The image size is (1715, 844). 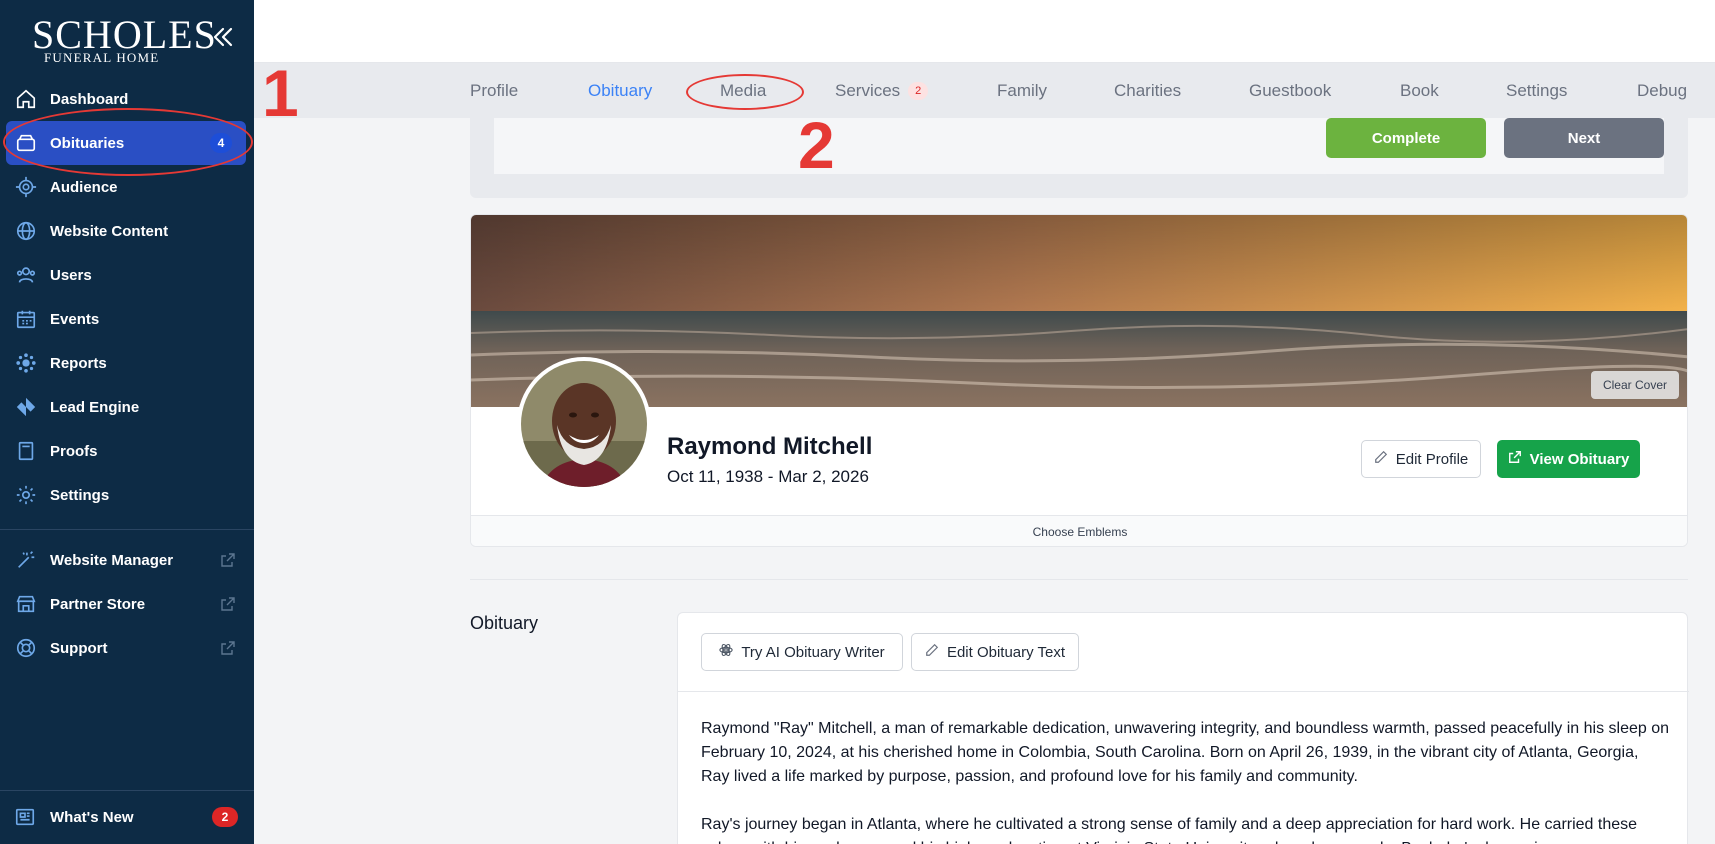 I want to click on sidebar-item-label: Audience, so click(x=84, y=187).